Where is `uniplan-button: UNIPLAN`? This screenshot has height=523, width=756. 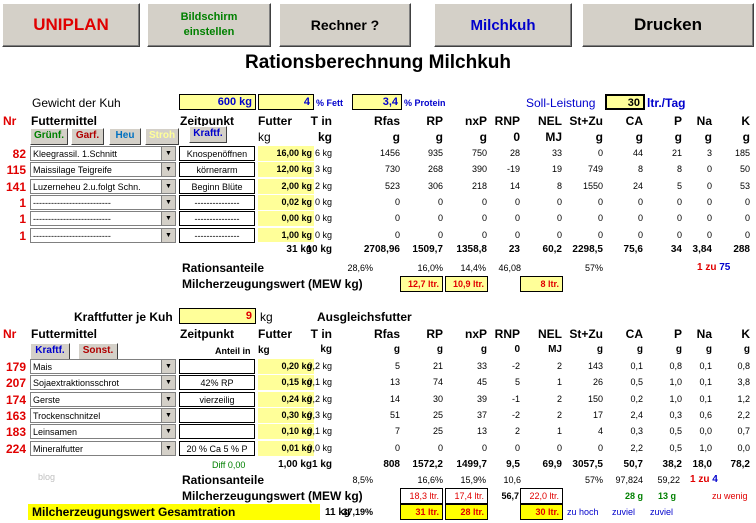 uniplan-button: UNIPLAN is located at coordinates (71, 25).